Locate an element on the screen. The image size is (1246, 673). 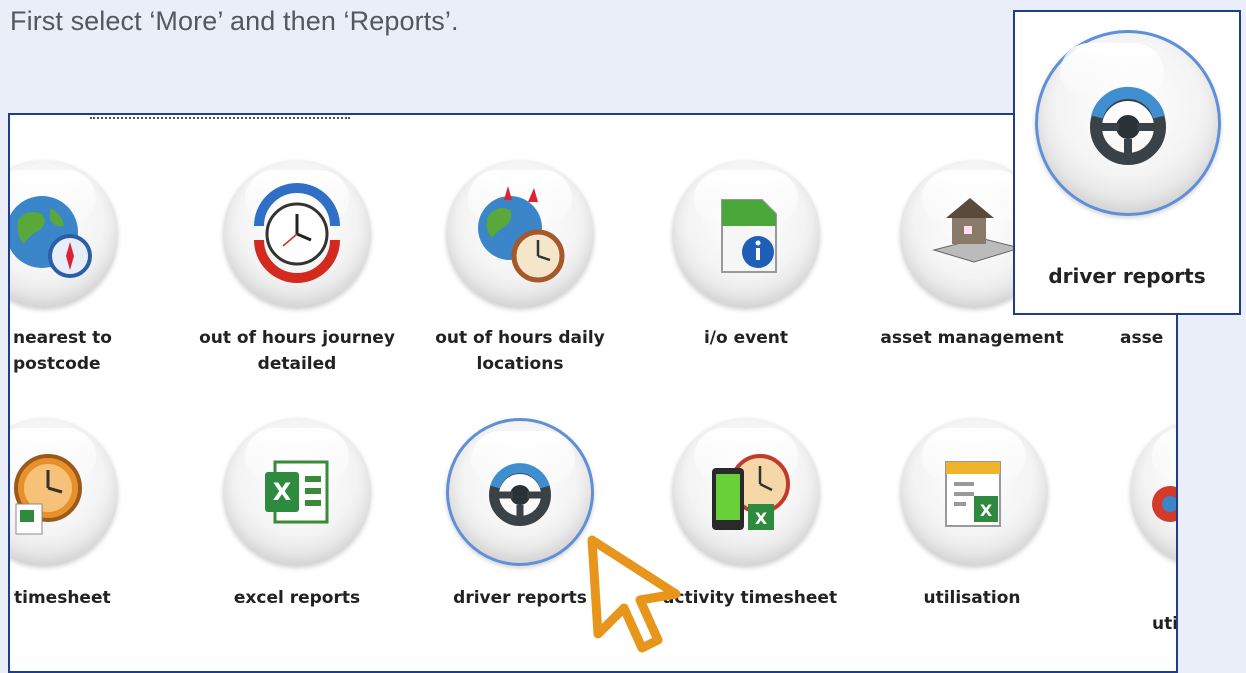
document-excel-icon: X is located at coordinates (973, 494).